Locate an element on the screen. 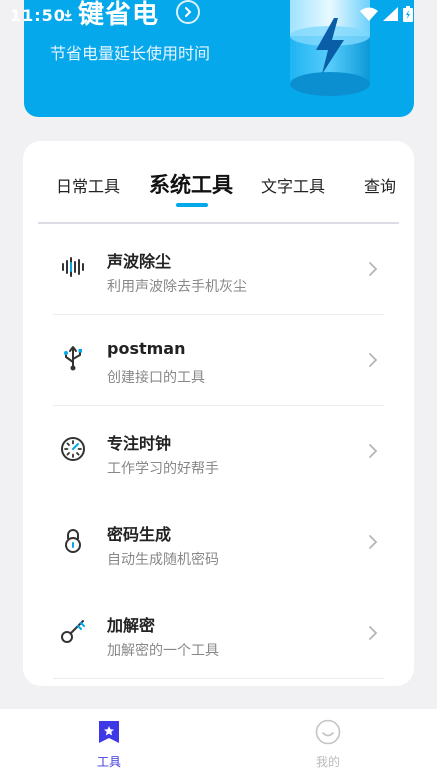 Image resolution: width=437 pixels, height=777 pixels. tab-query: 查询 is located at coordinates (380, 185).